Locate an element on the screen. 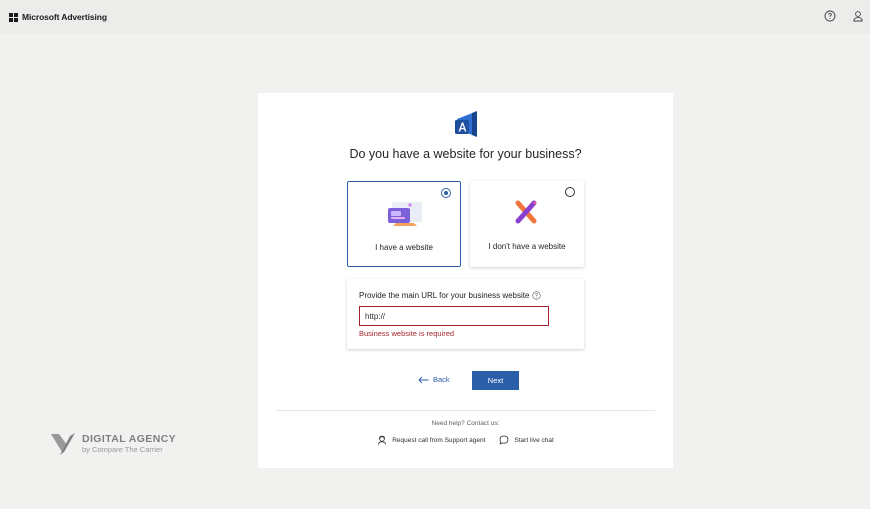 The image size is (870, 509). chat-icon is located at coordinates (504, 440).